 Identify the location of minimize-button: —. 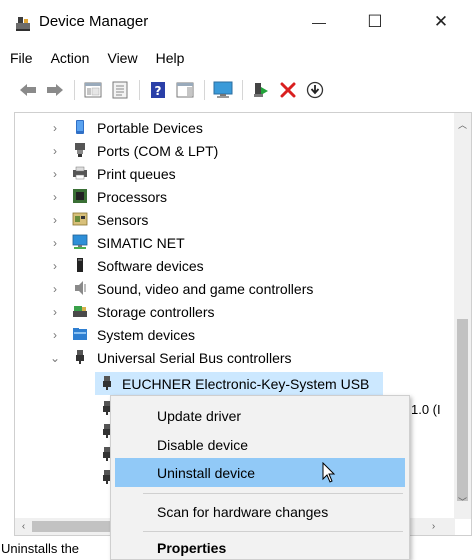
(319, 22).